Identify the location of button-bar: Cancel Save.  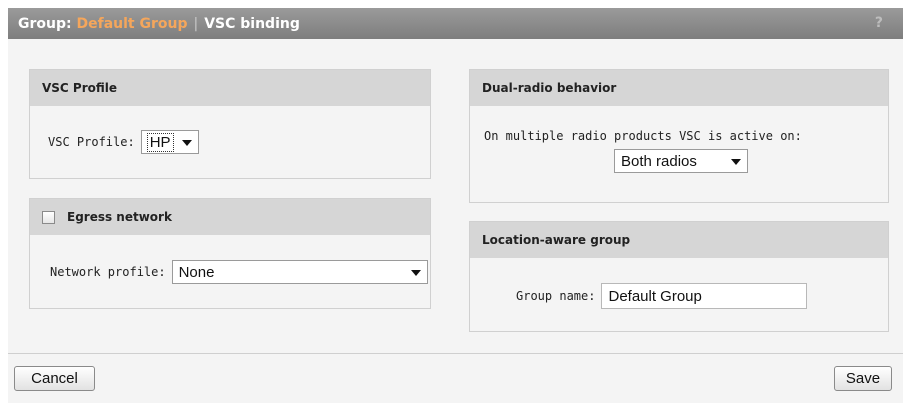
(455, 378).